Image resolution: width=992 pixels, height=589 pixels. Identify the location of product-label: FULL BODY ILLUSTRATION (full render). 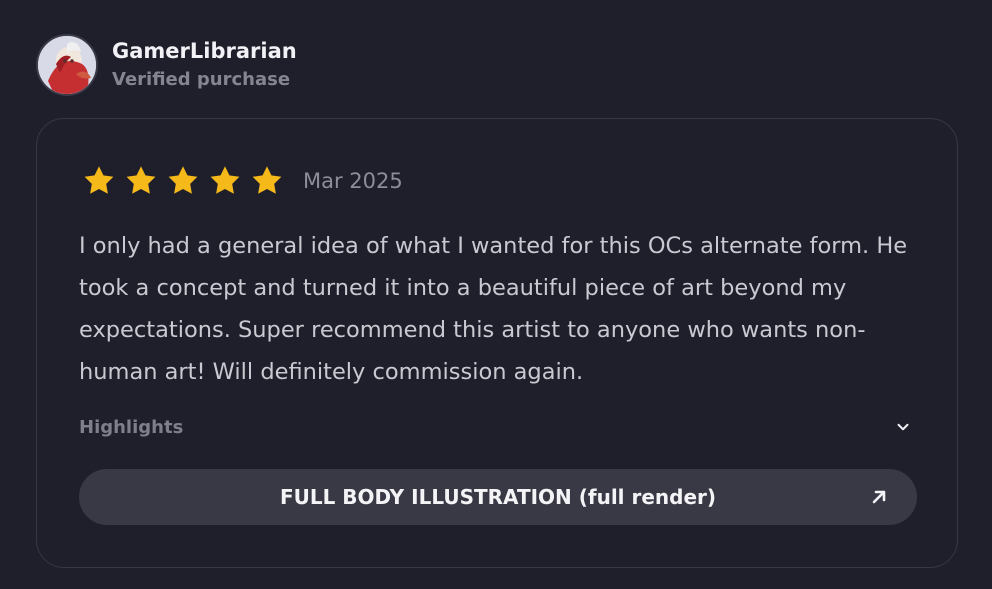
(498, 497).